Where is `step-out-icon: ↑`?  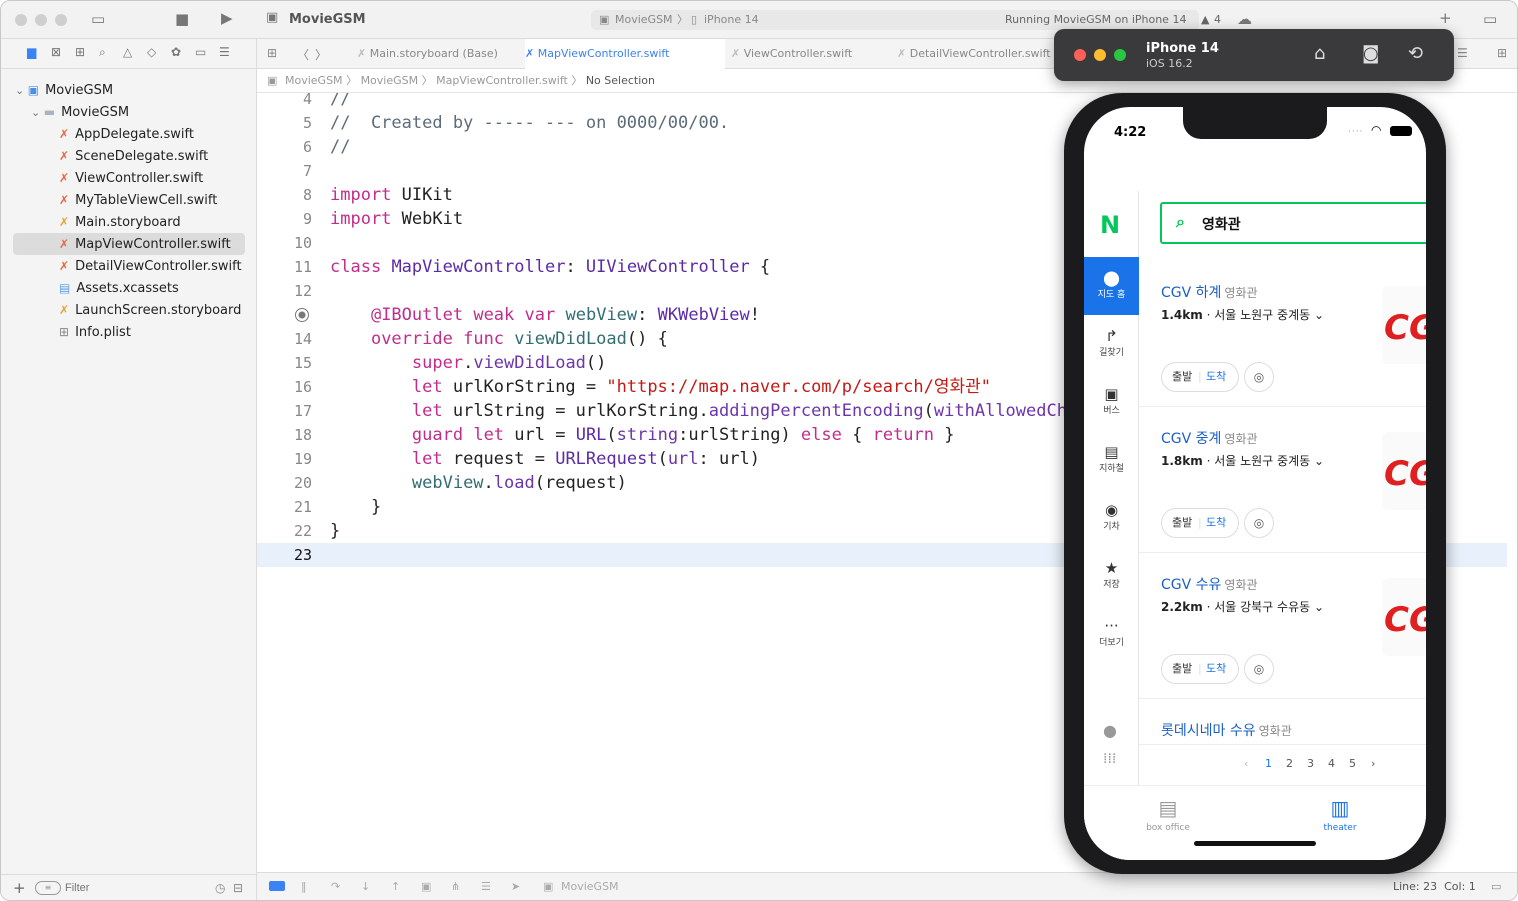
step-out-icon: ↑ is located at coordinates (395, 886).